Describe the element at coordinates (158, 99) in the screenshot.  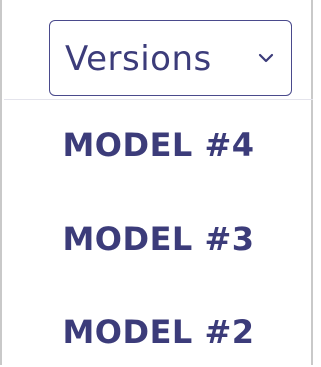
I see `dropdown-divider` at that location.